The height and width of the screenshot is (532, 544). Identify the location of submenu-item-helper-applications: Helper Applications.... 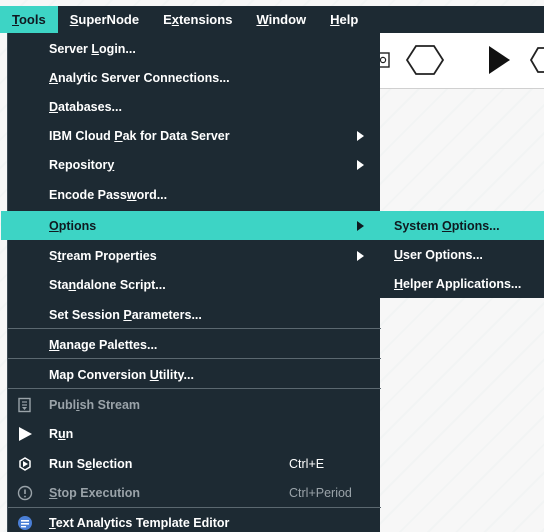
(462, 283).